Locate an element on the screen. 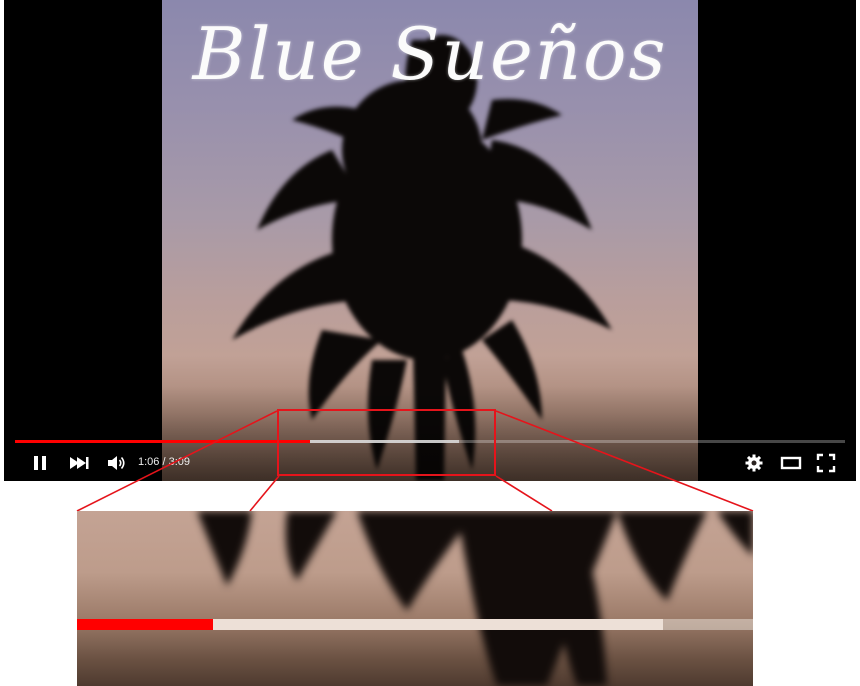  zoomed-progress-played is located at coordinates (145, 624).